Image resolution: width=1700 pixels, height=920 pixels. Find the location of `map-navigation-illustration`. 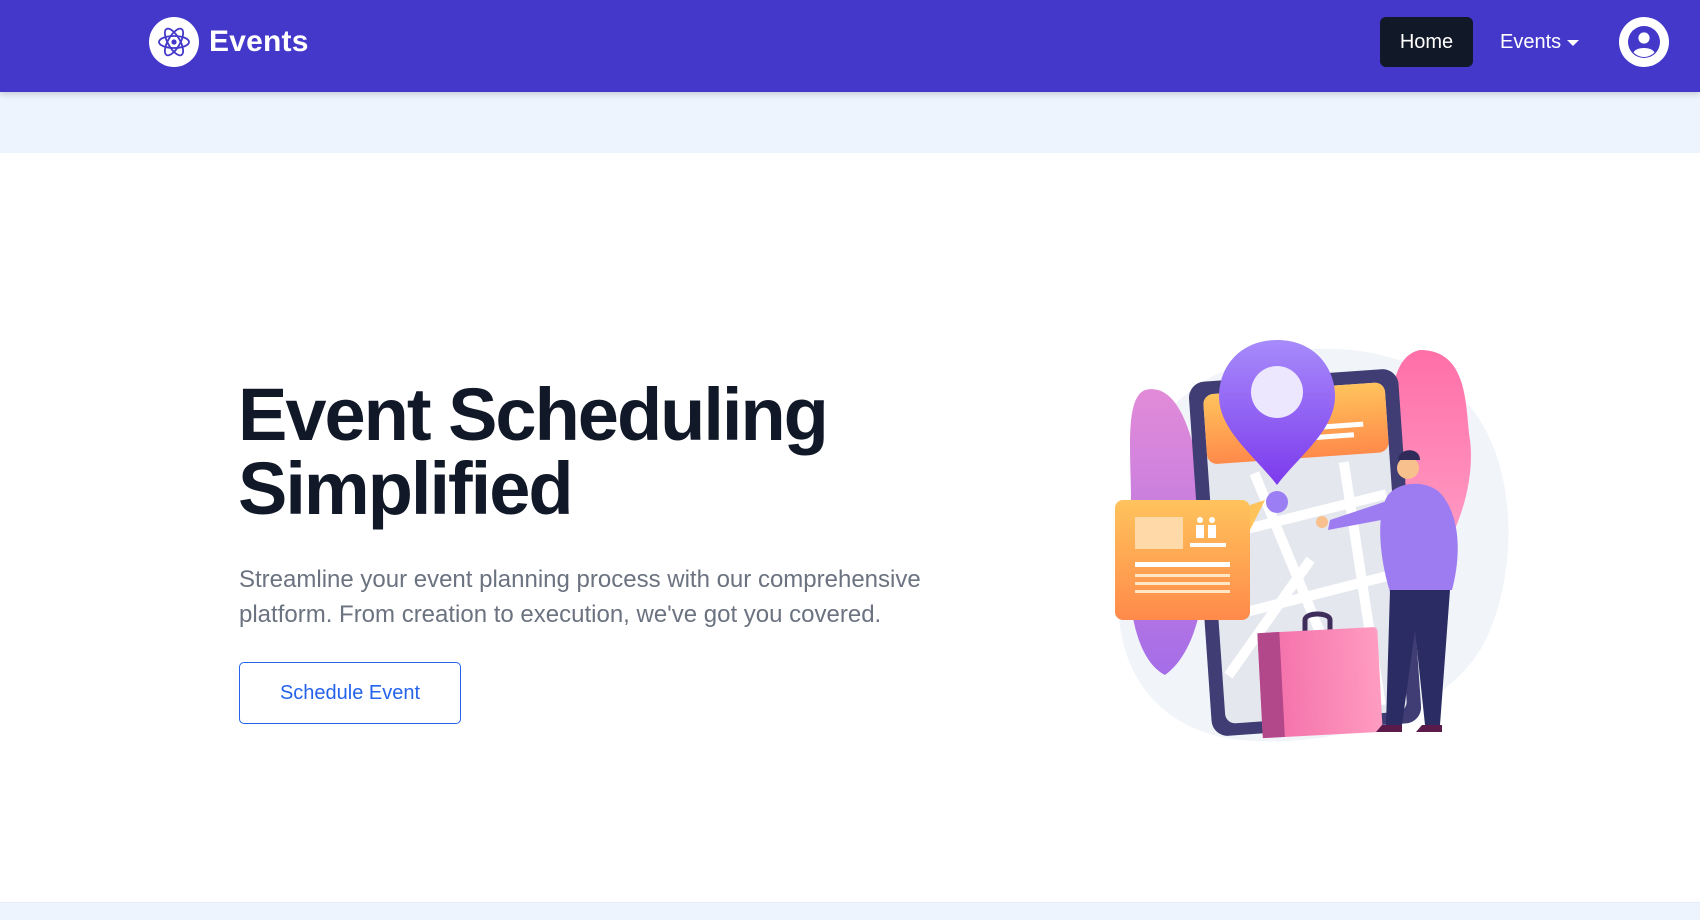

map-navigation-illustration is located at coordinates (1312, 541).